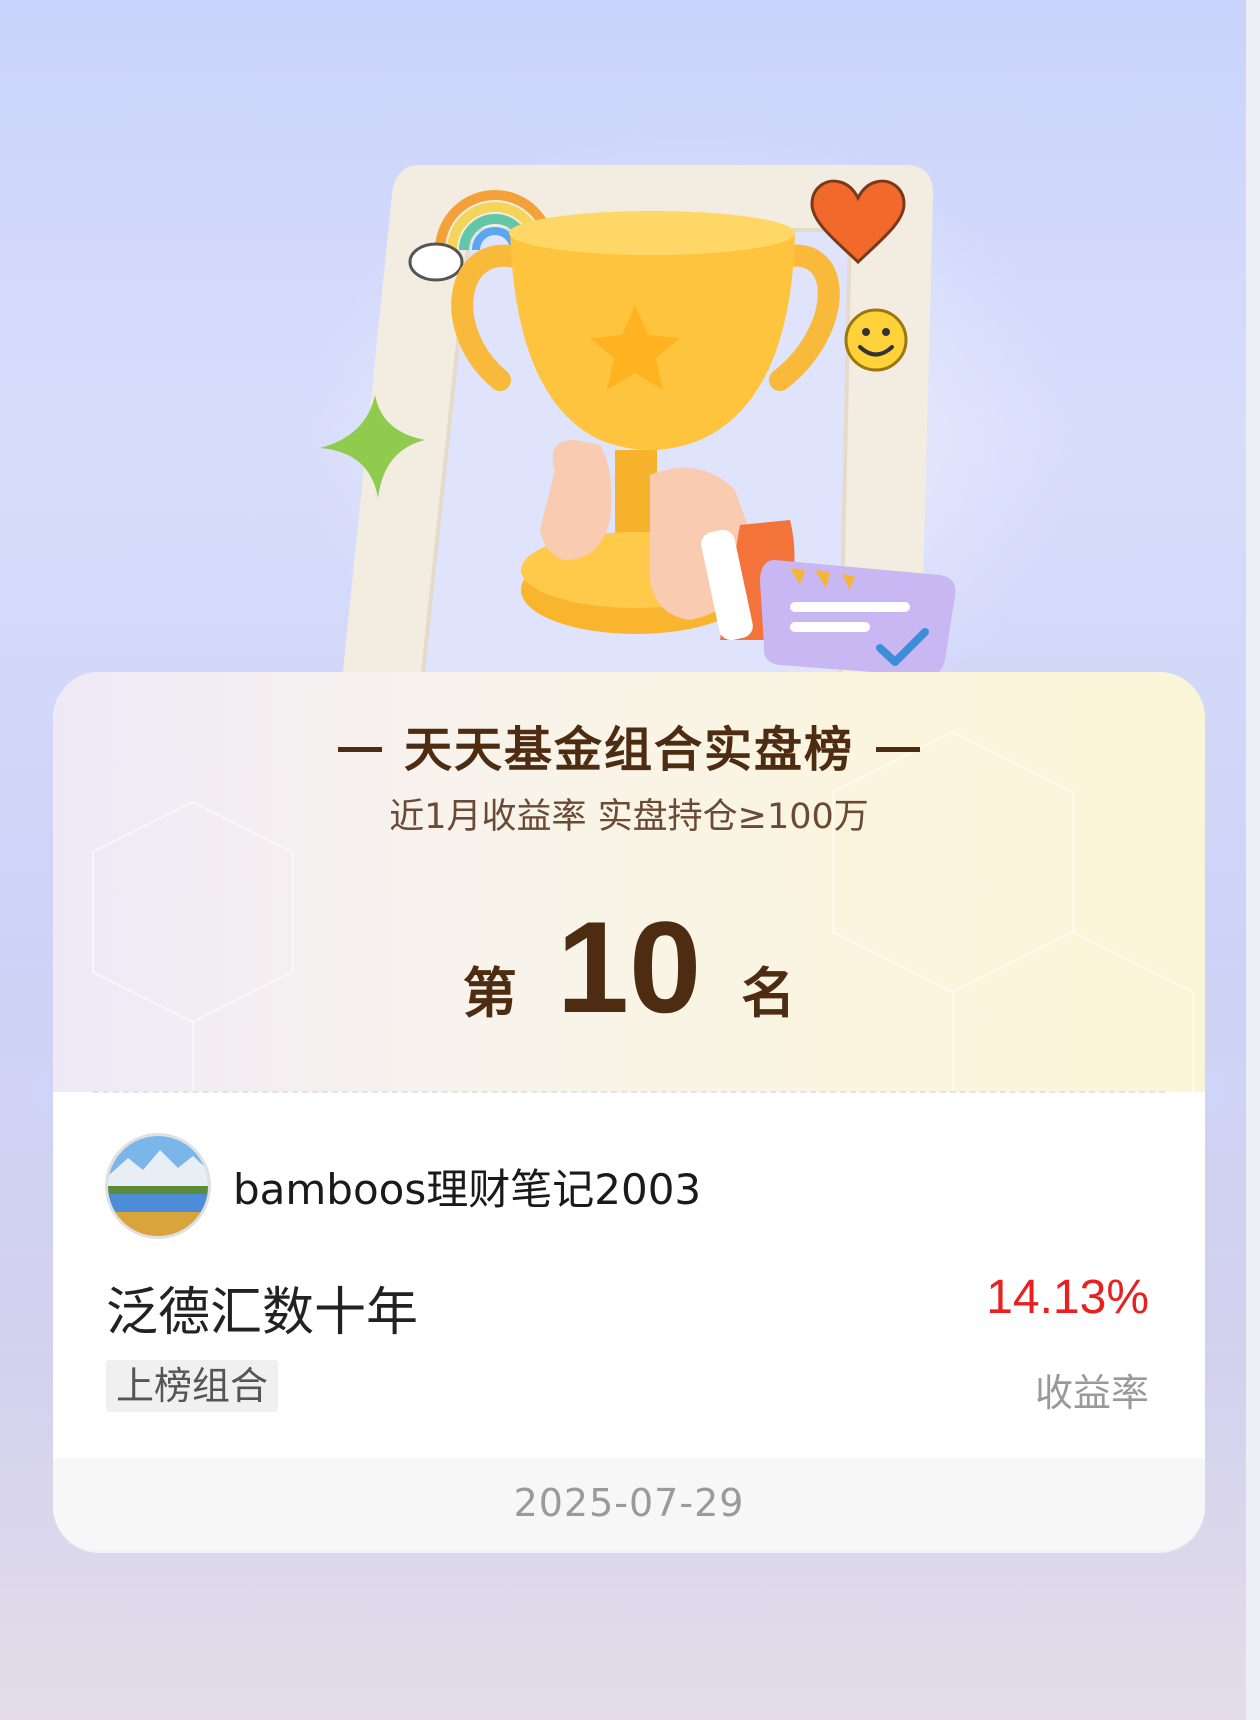  I want to click on return-rate-value: 14.13%, so click(1067, 1297).